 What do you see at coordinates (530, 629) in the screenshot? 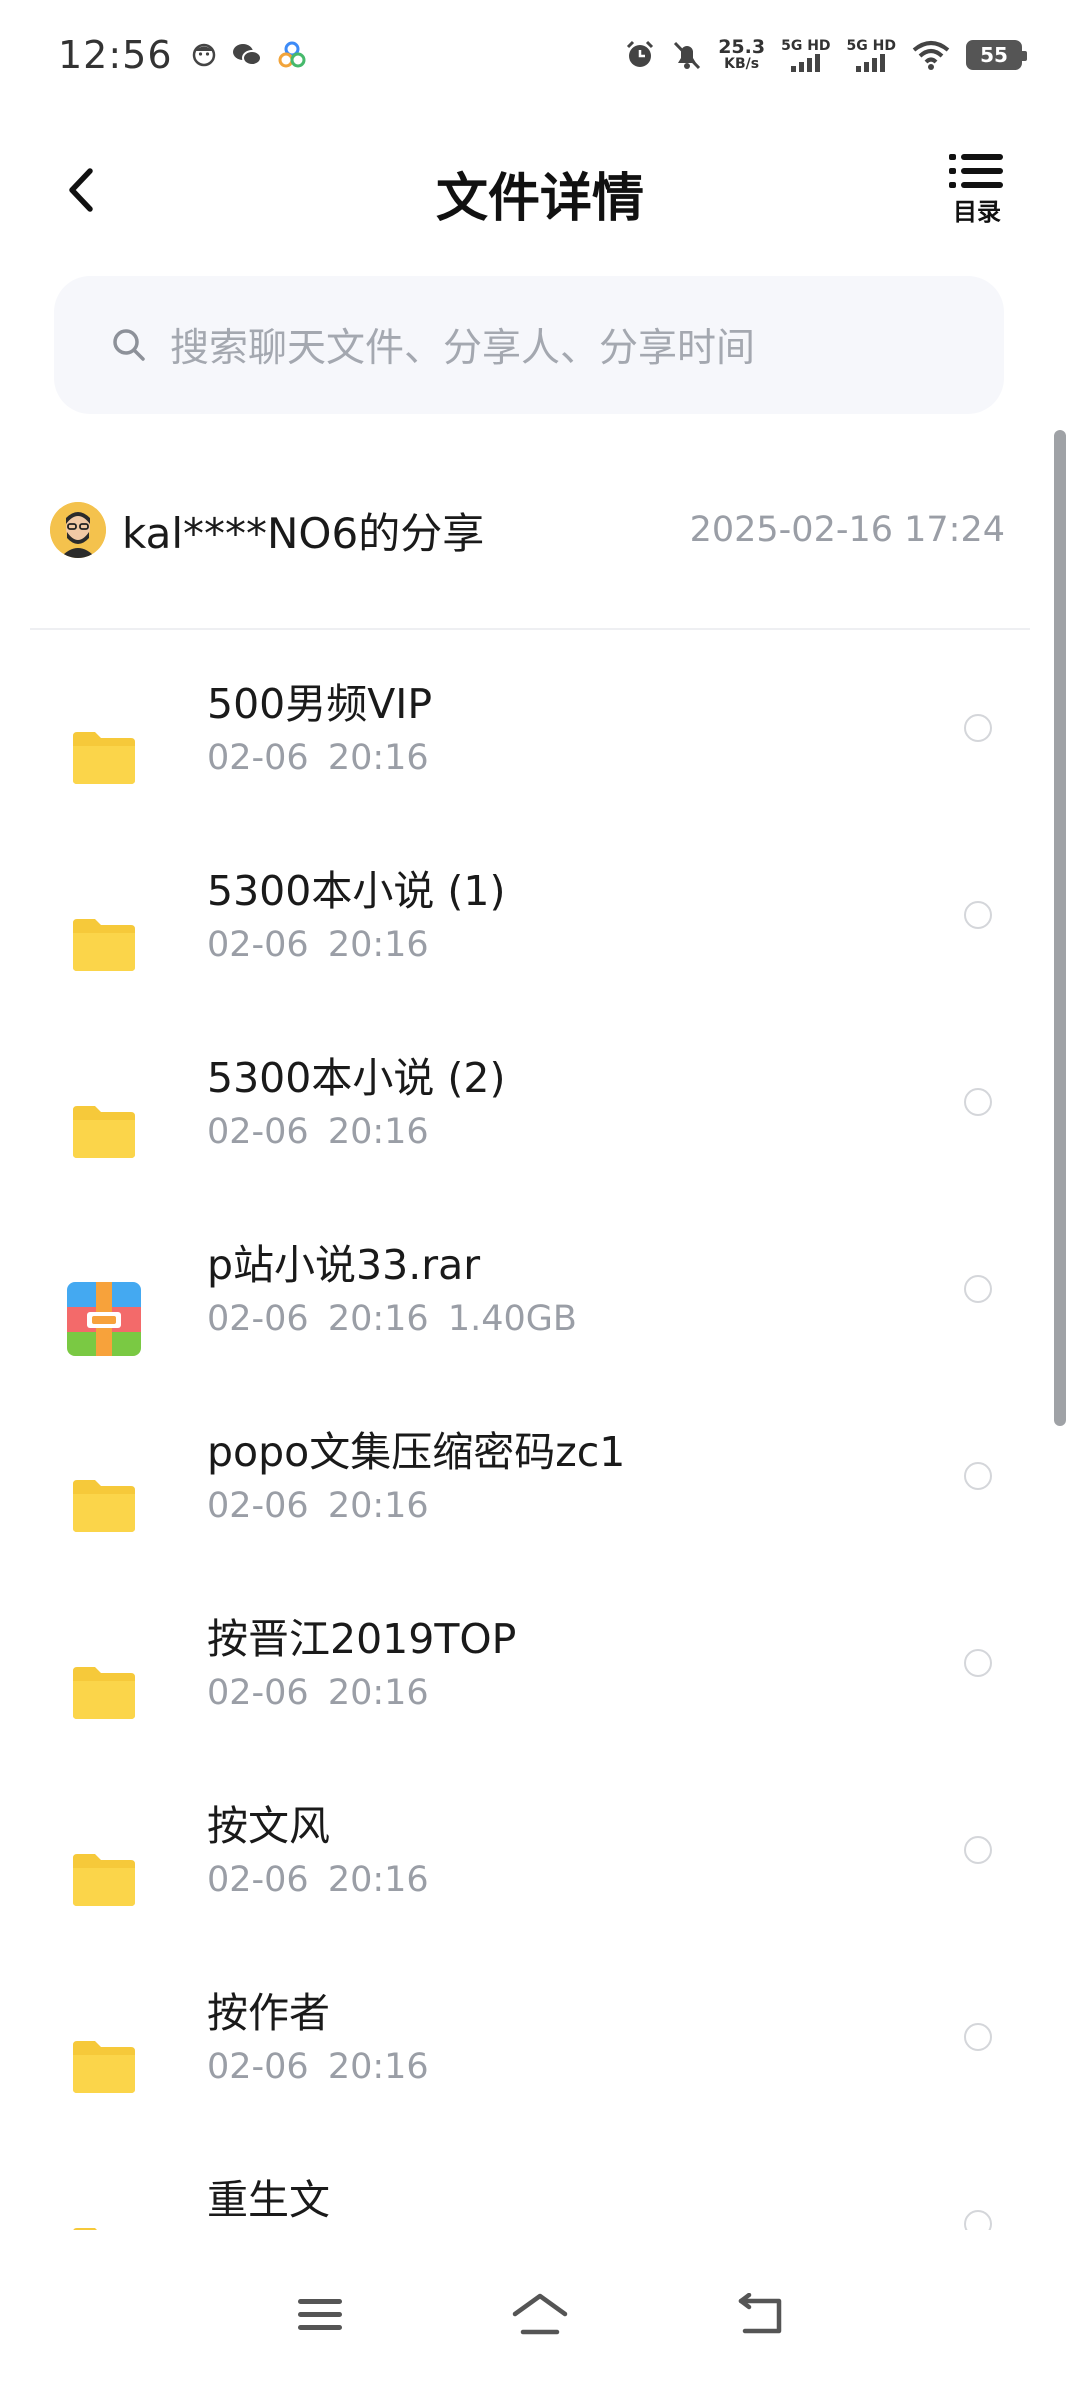
I see `divider` at bounding box center [530, 629].